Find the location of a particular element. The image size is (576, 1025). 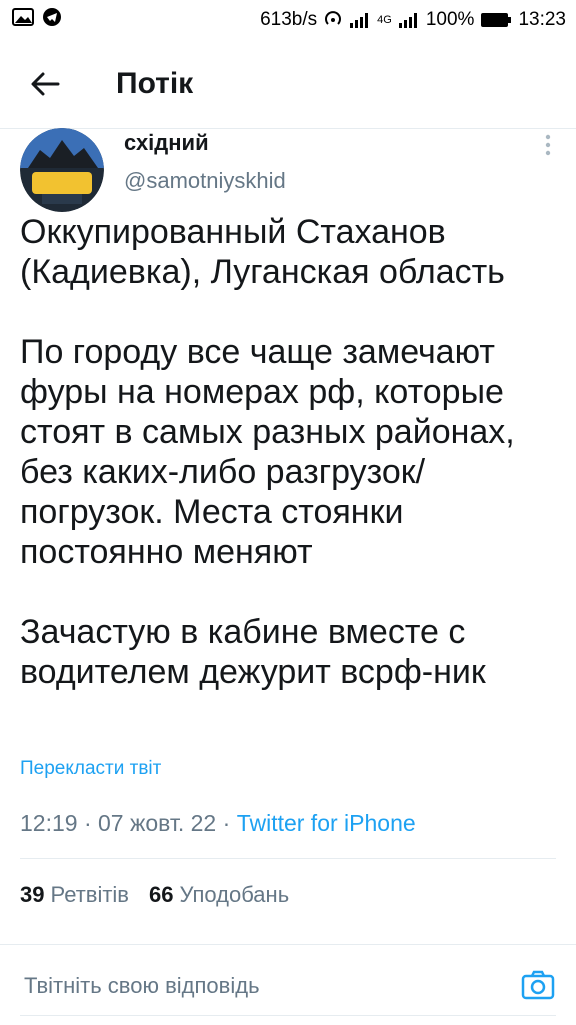

likes-stat: 66 Уподобань is located at coordinates (219, 895).